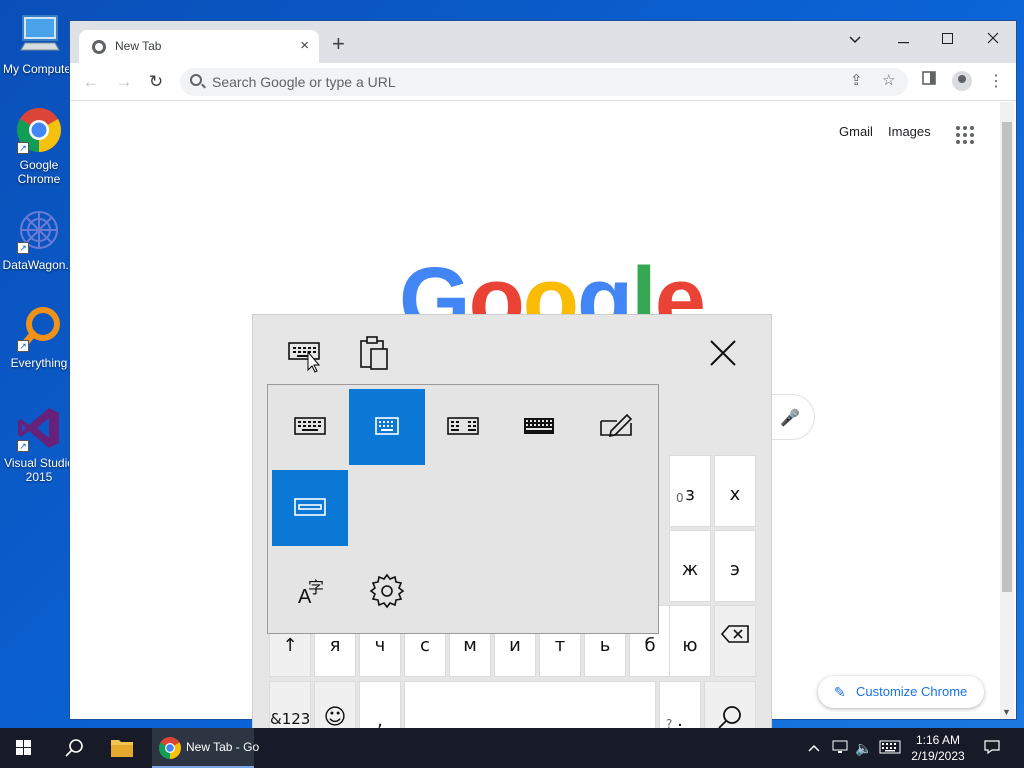  I want to click on menu-button: ⋮, so click(996, 81).